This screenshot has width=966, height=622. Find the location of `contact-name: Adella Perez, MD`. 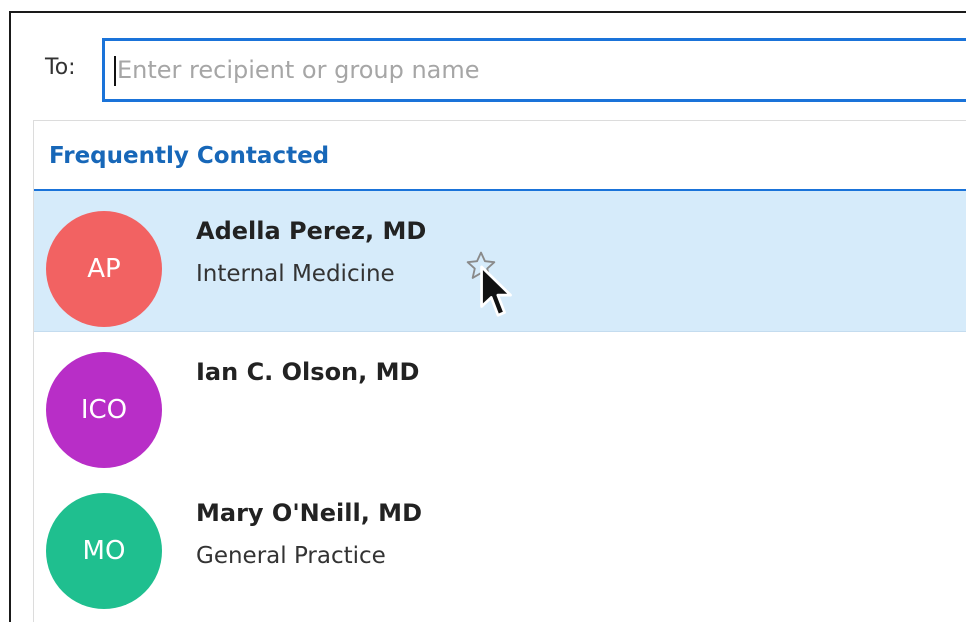

contact-name: Adella Perez, MD is located at coordinates (311, 231).